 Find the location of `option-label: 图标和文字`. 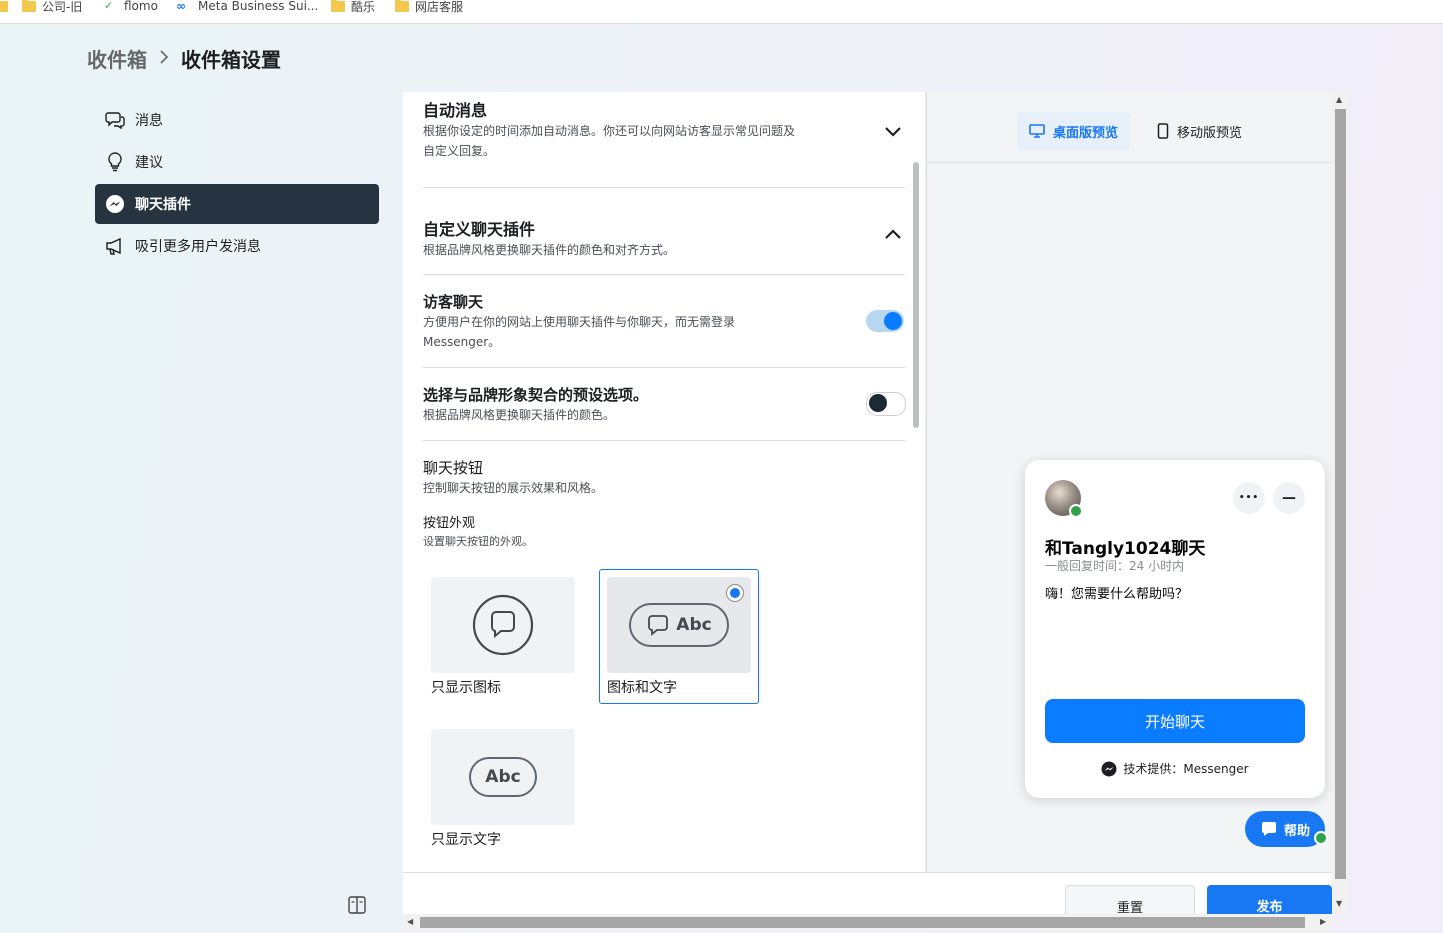

option-label: 图标和文字 is located at coordinates (642, 688).